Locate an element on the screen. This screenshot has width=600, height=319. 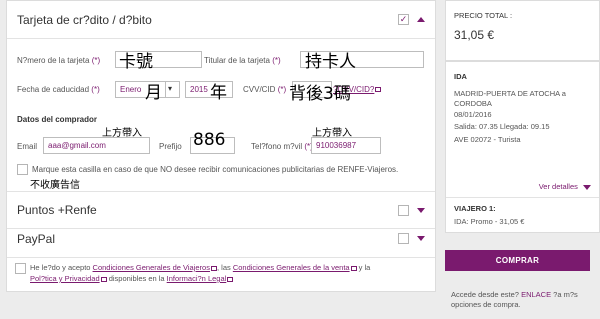
card-holder-annotation: 持卡人 is located at coordinates (330, 62).